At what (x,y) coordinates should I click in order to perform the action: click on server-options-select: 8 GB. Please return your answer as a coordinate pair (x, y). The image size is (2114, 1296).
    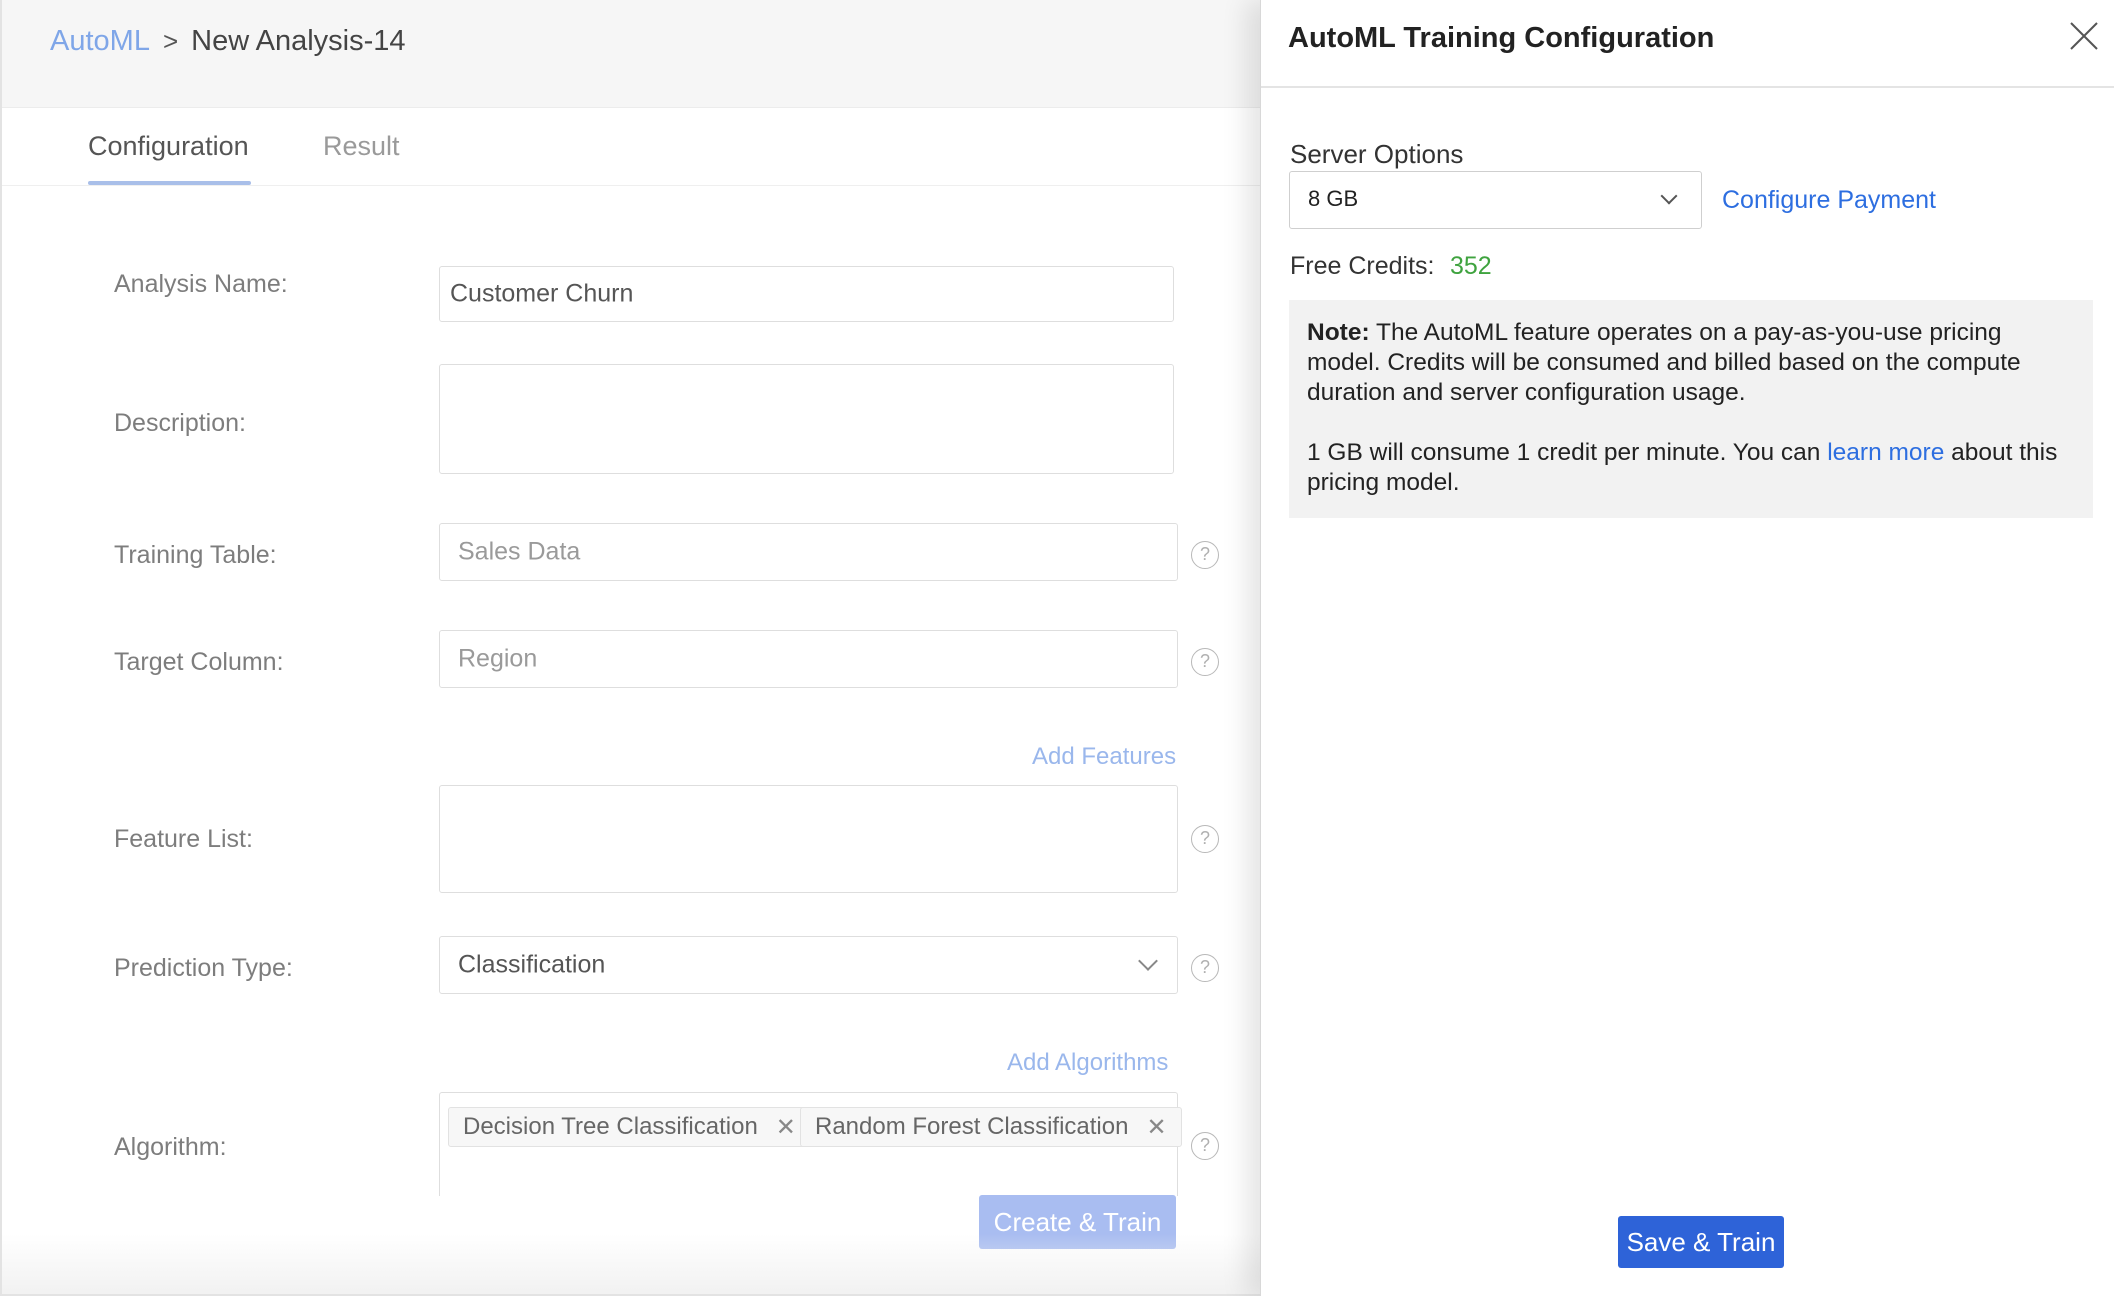
    Looking at the image, I should click on (1495, 200).